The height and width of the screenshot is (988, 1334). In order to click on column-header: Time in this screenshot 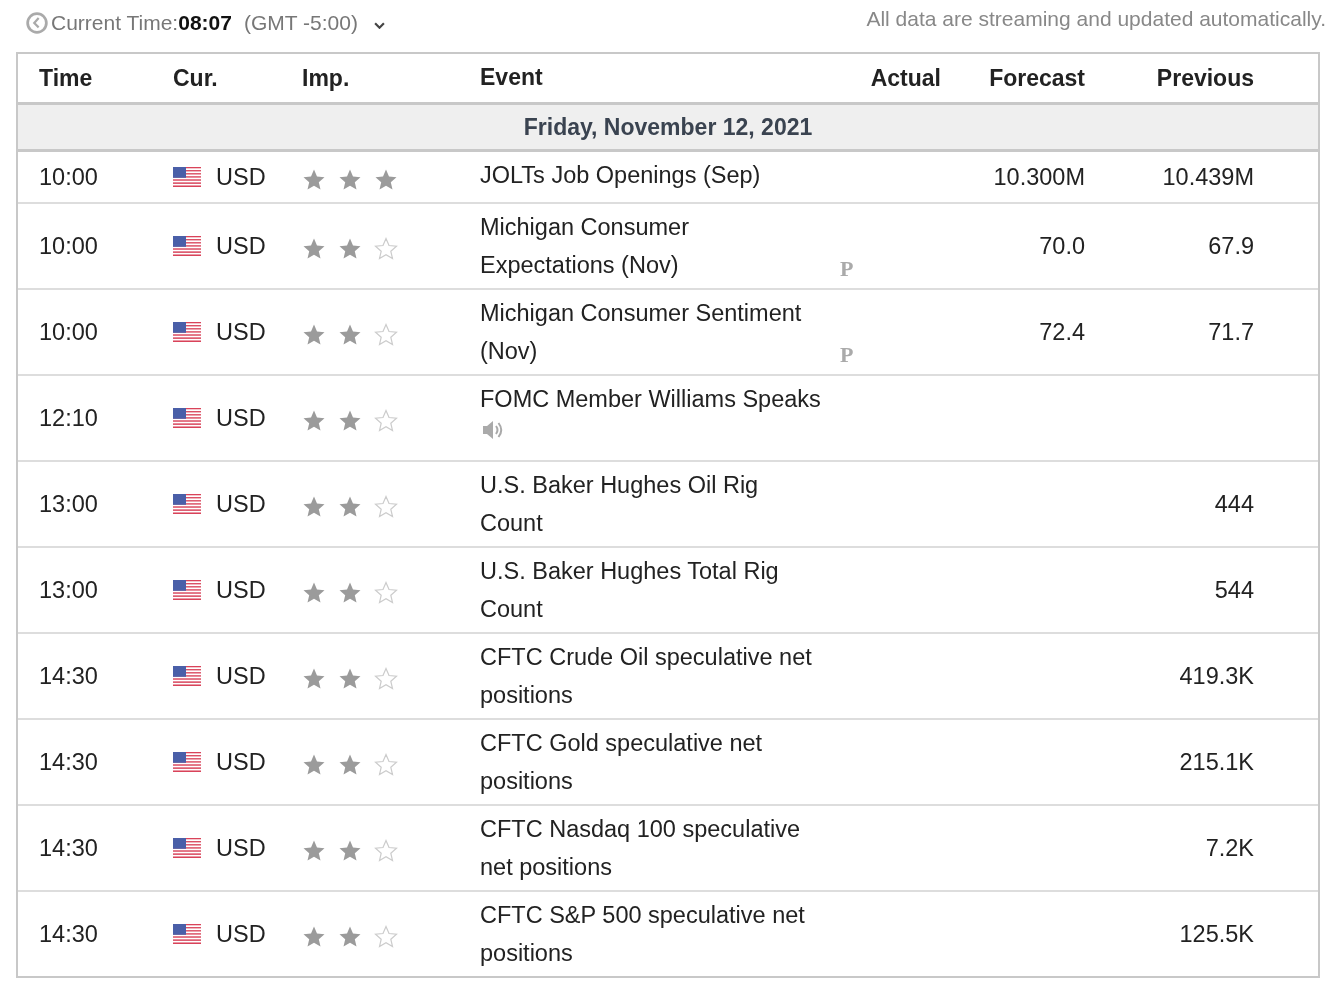, I will do `click(66, 77)`.